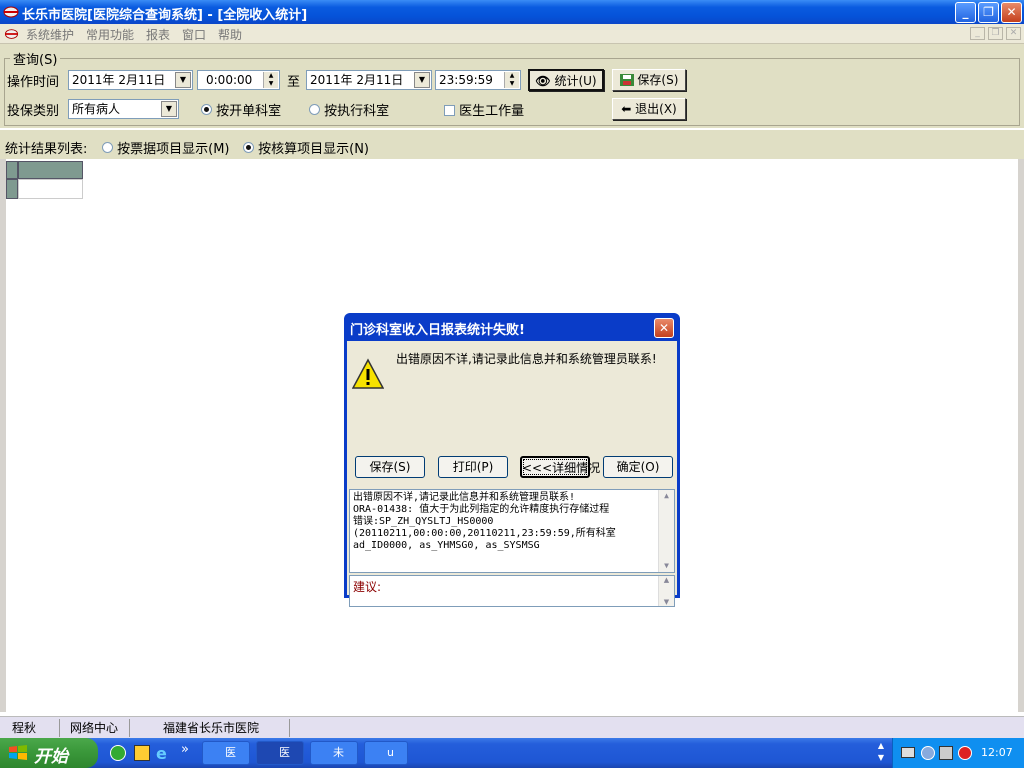 Image resolution: width=1024 pixels, height=768 pixels. Describe the element at coordinates (173, 149) in the screenshot. I see `radio-invoice-label: 按票据项目显示(M)` at that location.